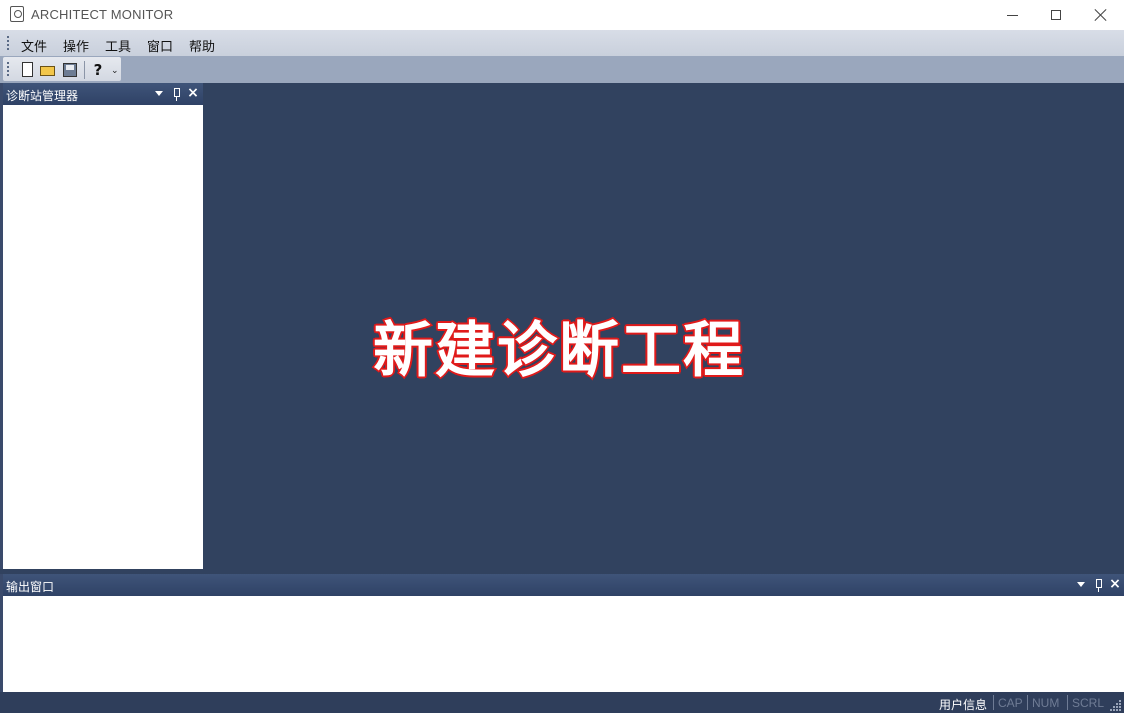 The image size is (1124, 713). What do you see at coordinates (159, 91) in the screenshot?
I see `panel-dropdown-icon` at bounding box center [159, 91].